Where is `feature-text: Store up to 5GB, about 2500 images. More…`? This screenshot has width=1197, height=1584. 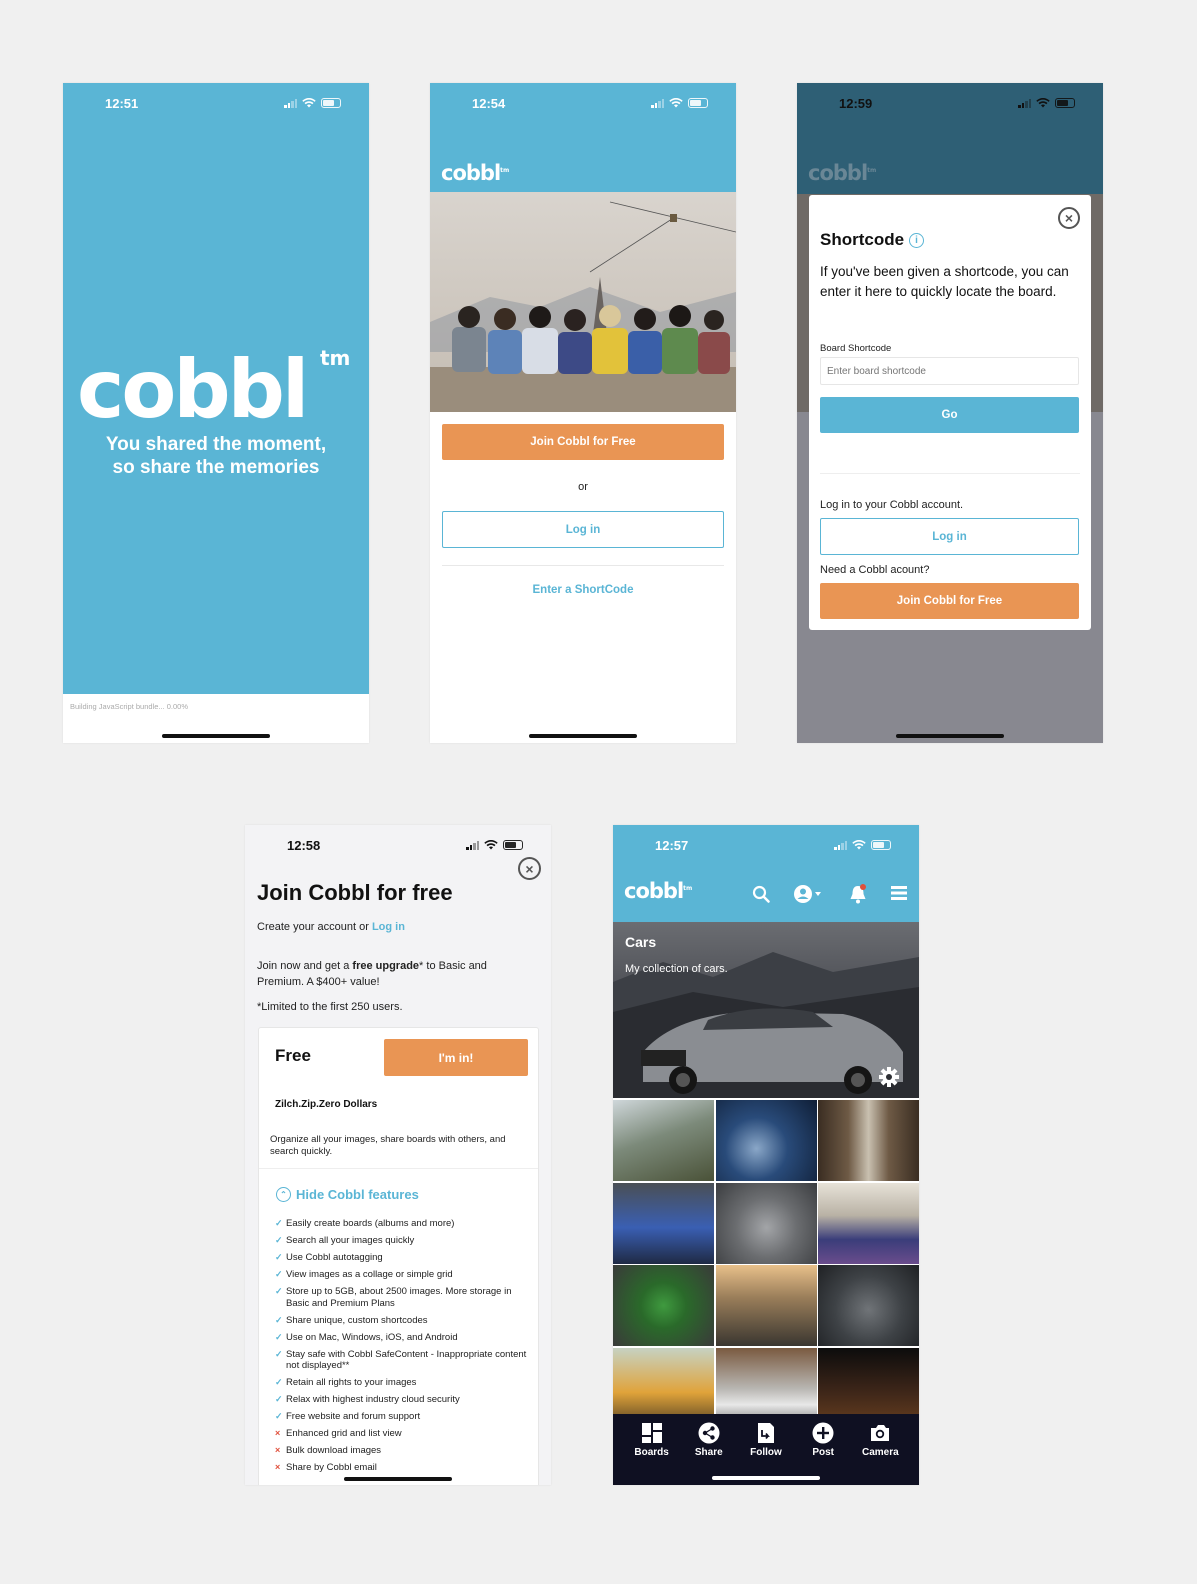
feature-text: Store up to 5GB, about 2500 images. More… is located at coordinates (399, 1297).